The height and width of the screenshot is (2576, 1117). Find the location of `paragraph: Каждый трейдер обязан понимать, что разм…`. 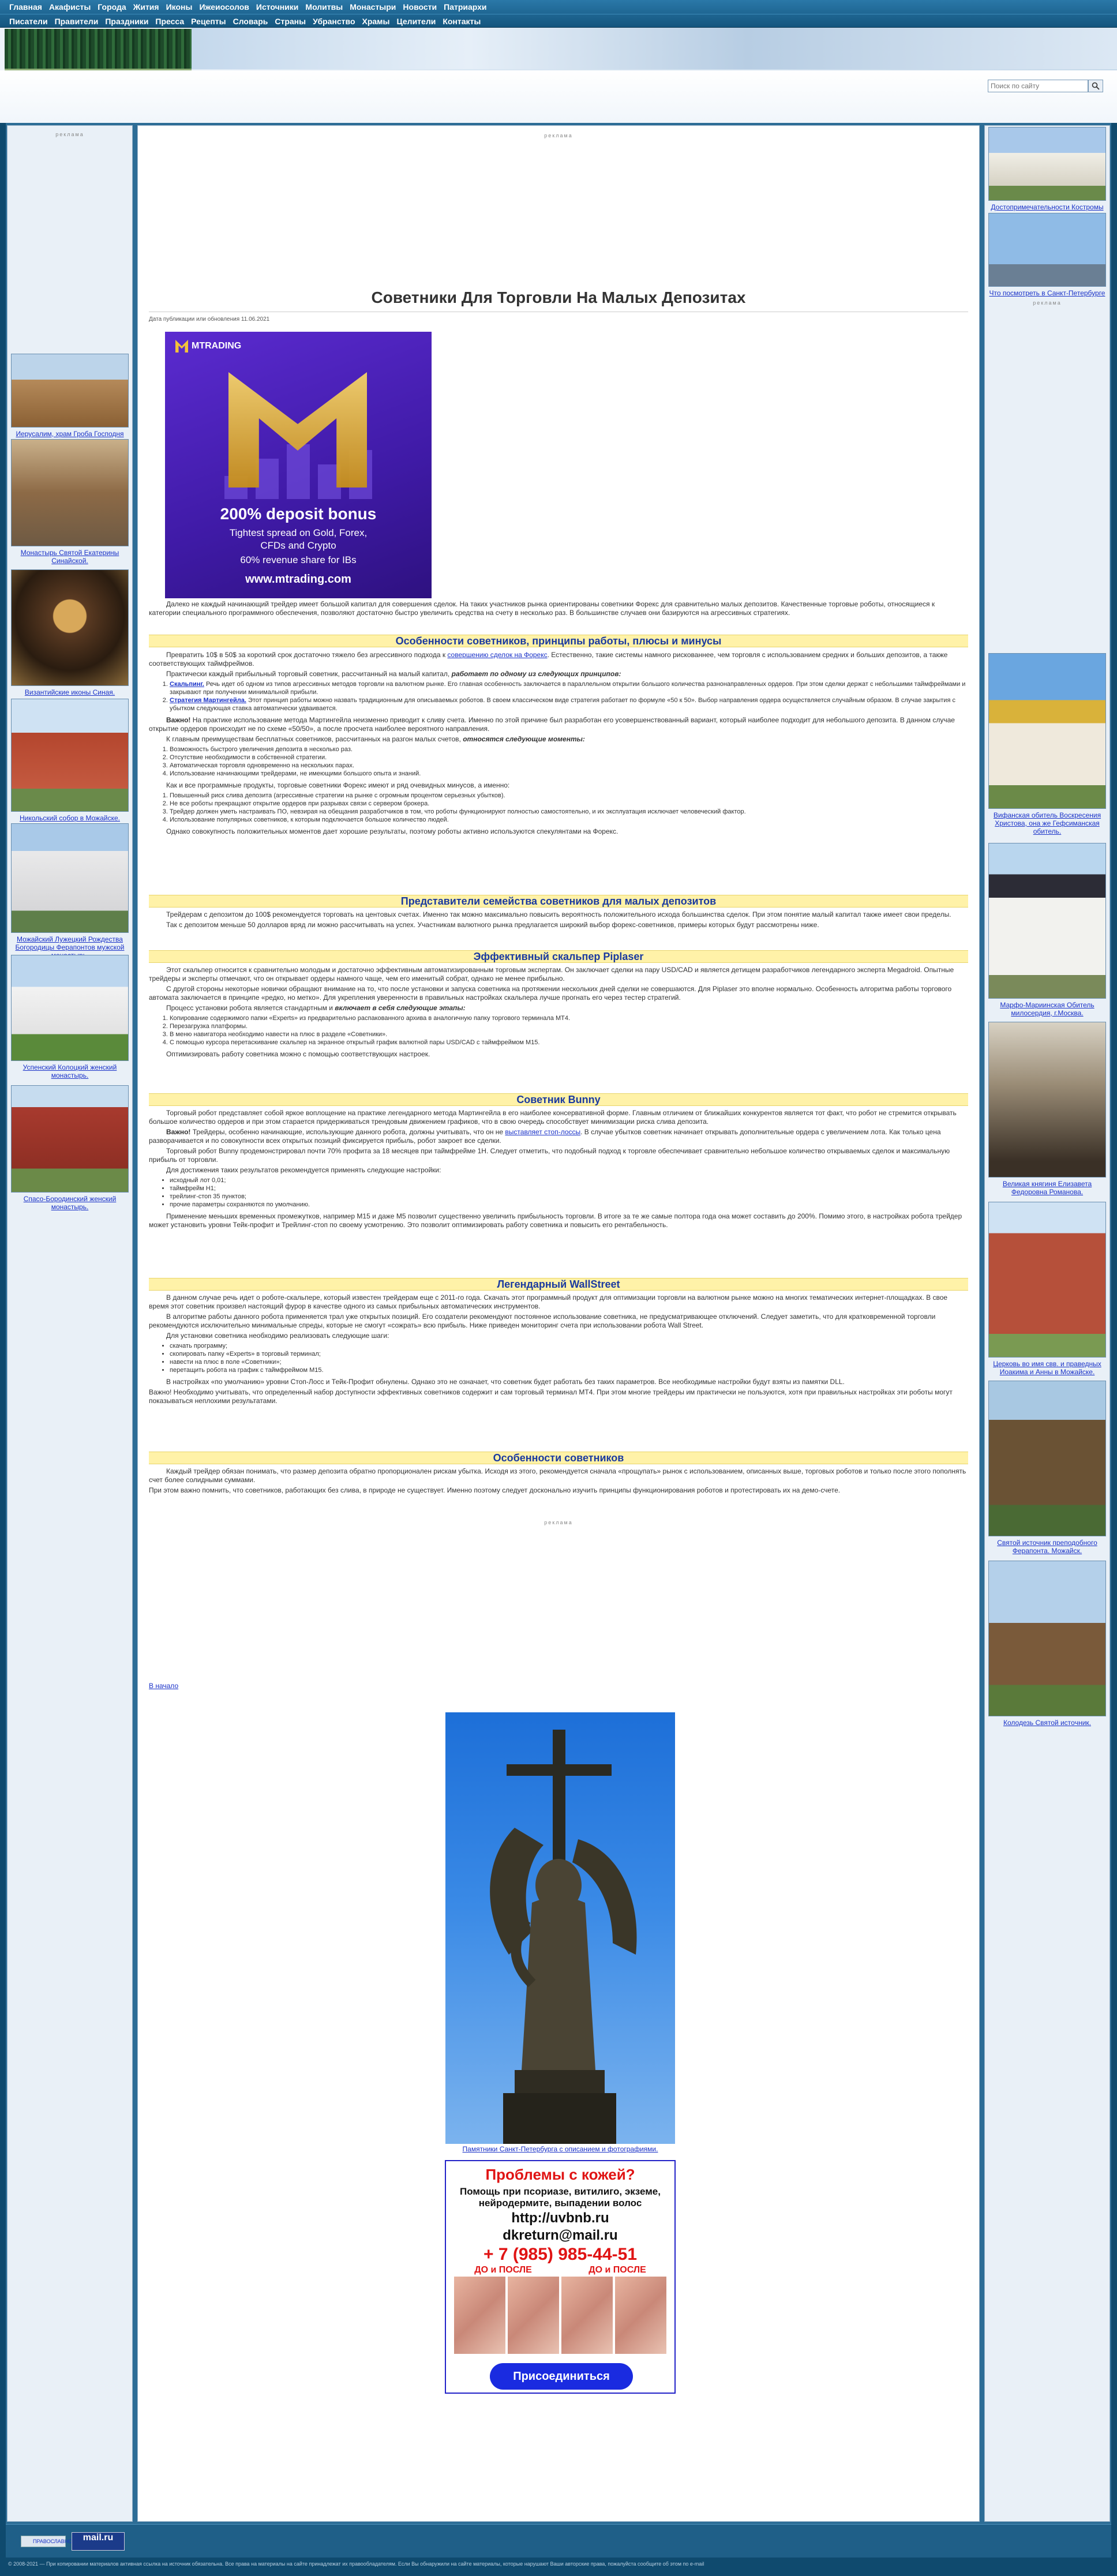

paragraph: Каждый трейдер обязан понимать, что разм… is located at coordinates (557, 1475).